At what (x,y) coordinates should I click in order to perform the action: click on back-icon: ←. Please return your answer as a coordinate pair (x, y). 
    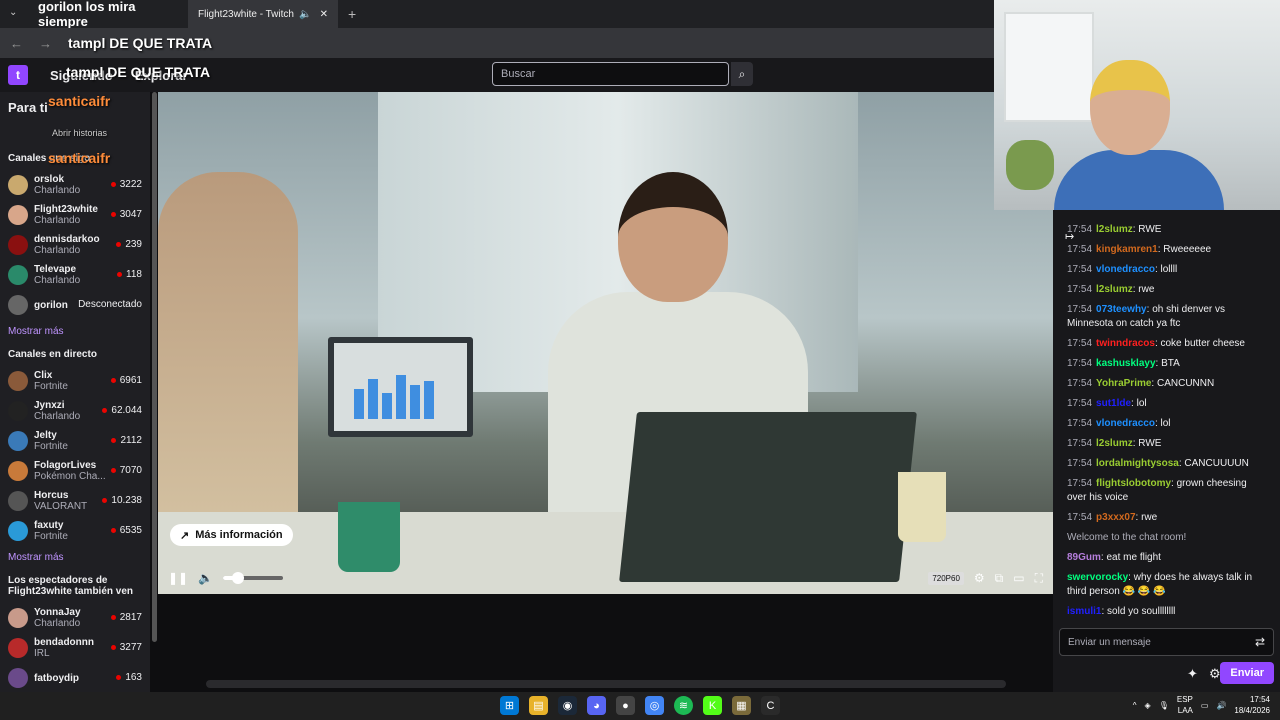
    Looking at the image, I should click on (16, 43).